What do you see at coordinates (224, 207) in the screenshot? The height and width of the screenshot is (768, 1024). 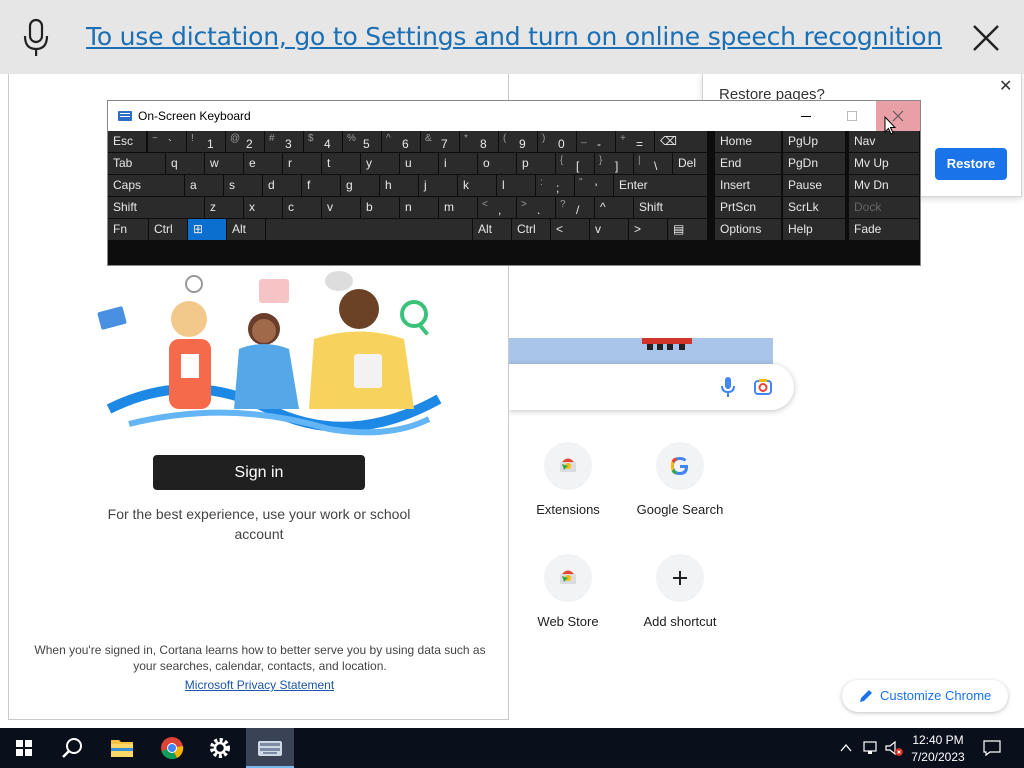 I see `osk-key: z` at bounding box center [224, 207].